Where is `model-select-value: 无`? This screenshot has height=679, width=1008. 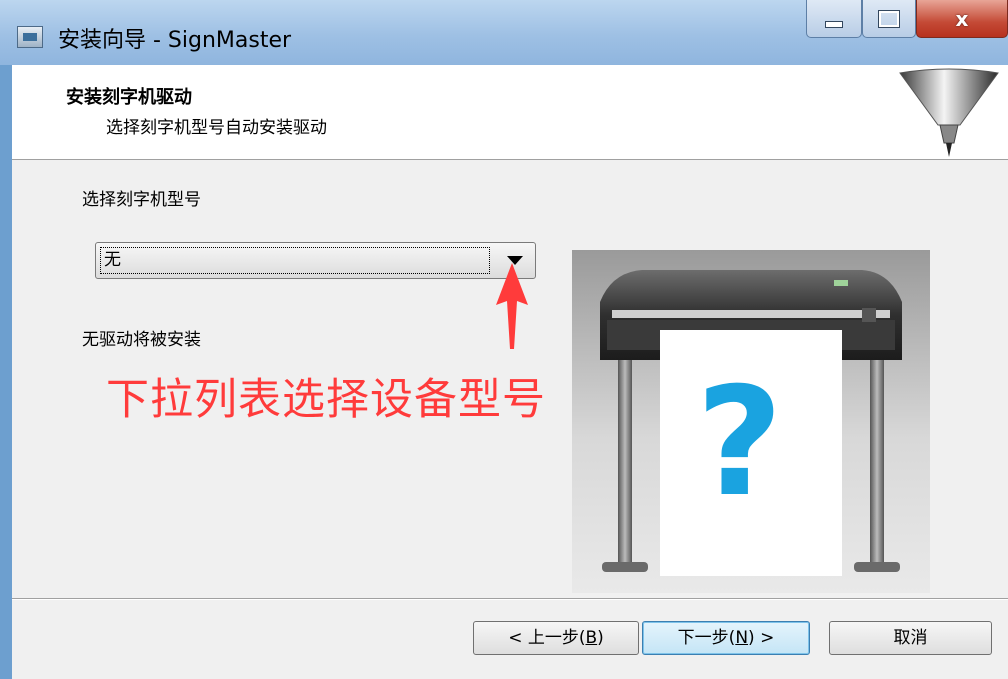
model-select-value: 无 is located at coordinates (295, 260).